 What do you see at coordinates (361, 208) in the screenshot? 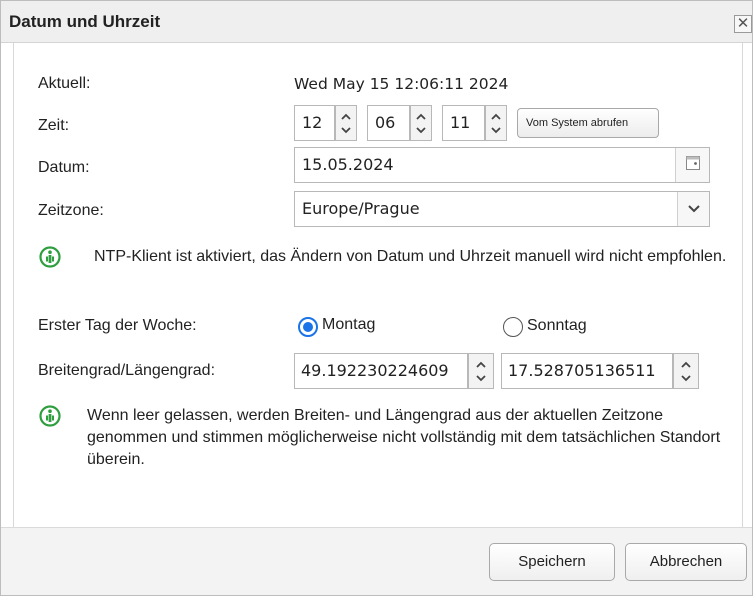
I see `timezone-value: Europe/Prague` at bounding box center [361, 208].